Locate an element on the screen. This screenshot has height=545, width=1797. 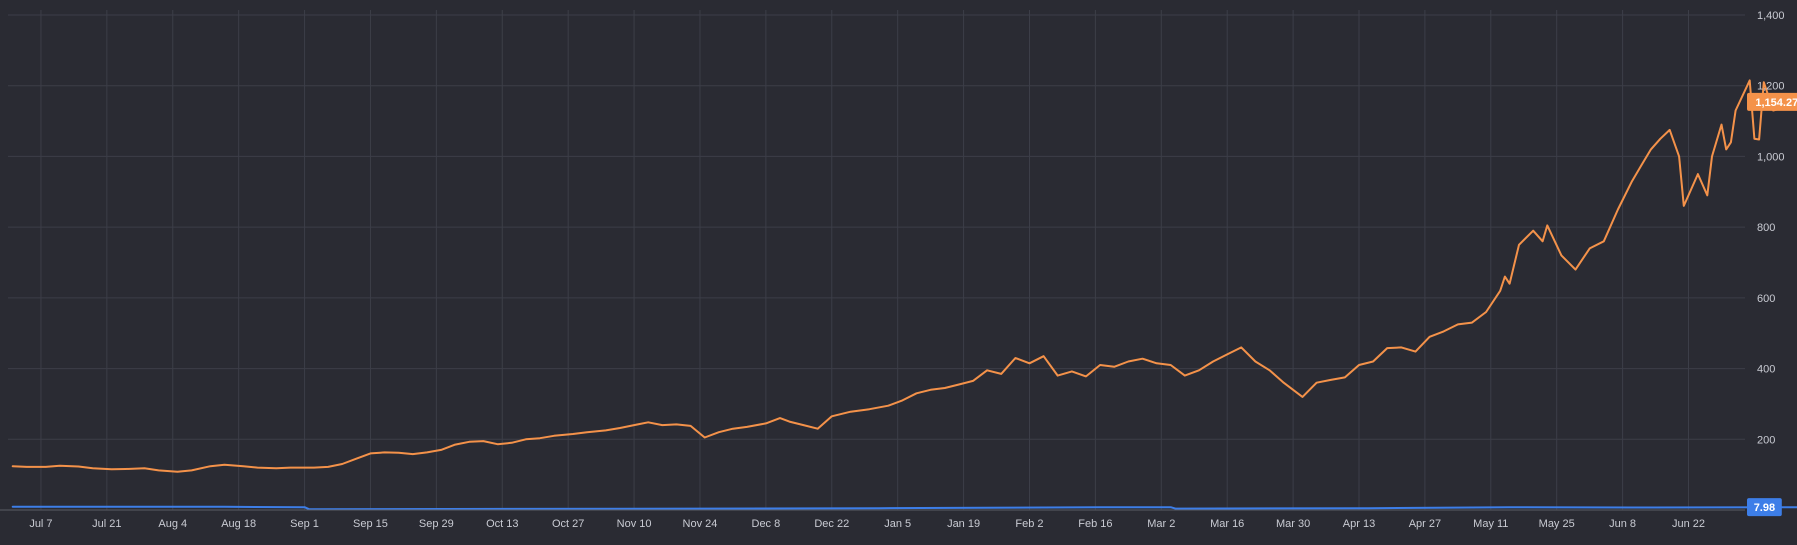
y-tick-label: 200 is located at coordinates (1766, 440).